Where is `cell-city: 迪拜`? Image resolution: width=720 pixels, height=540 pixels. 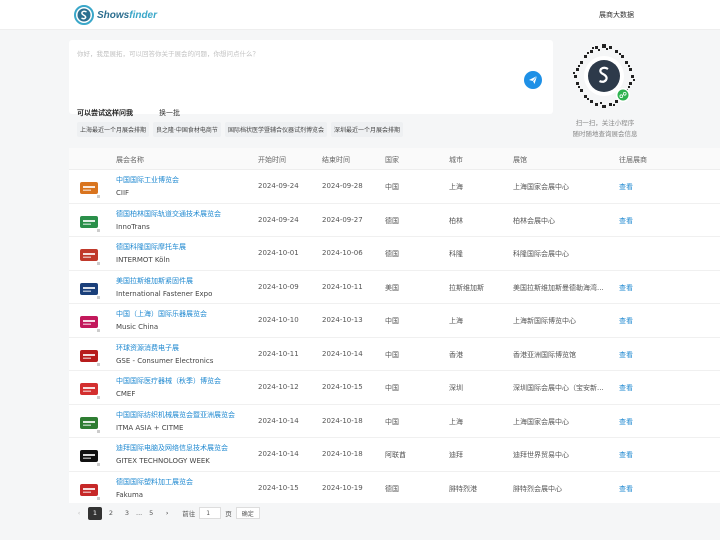
cell-city: 迪拜 is located at coordinates (456, 455).